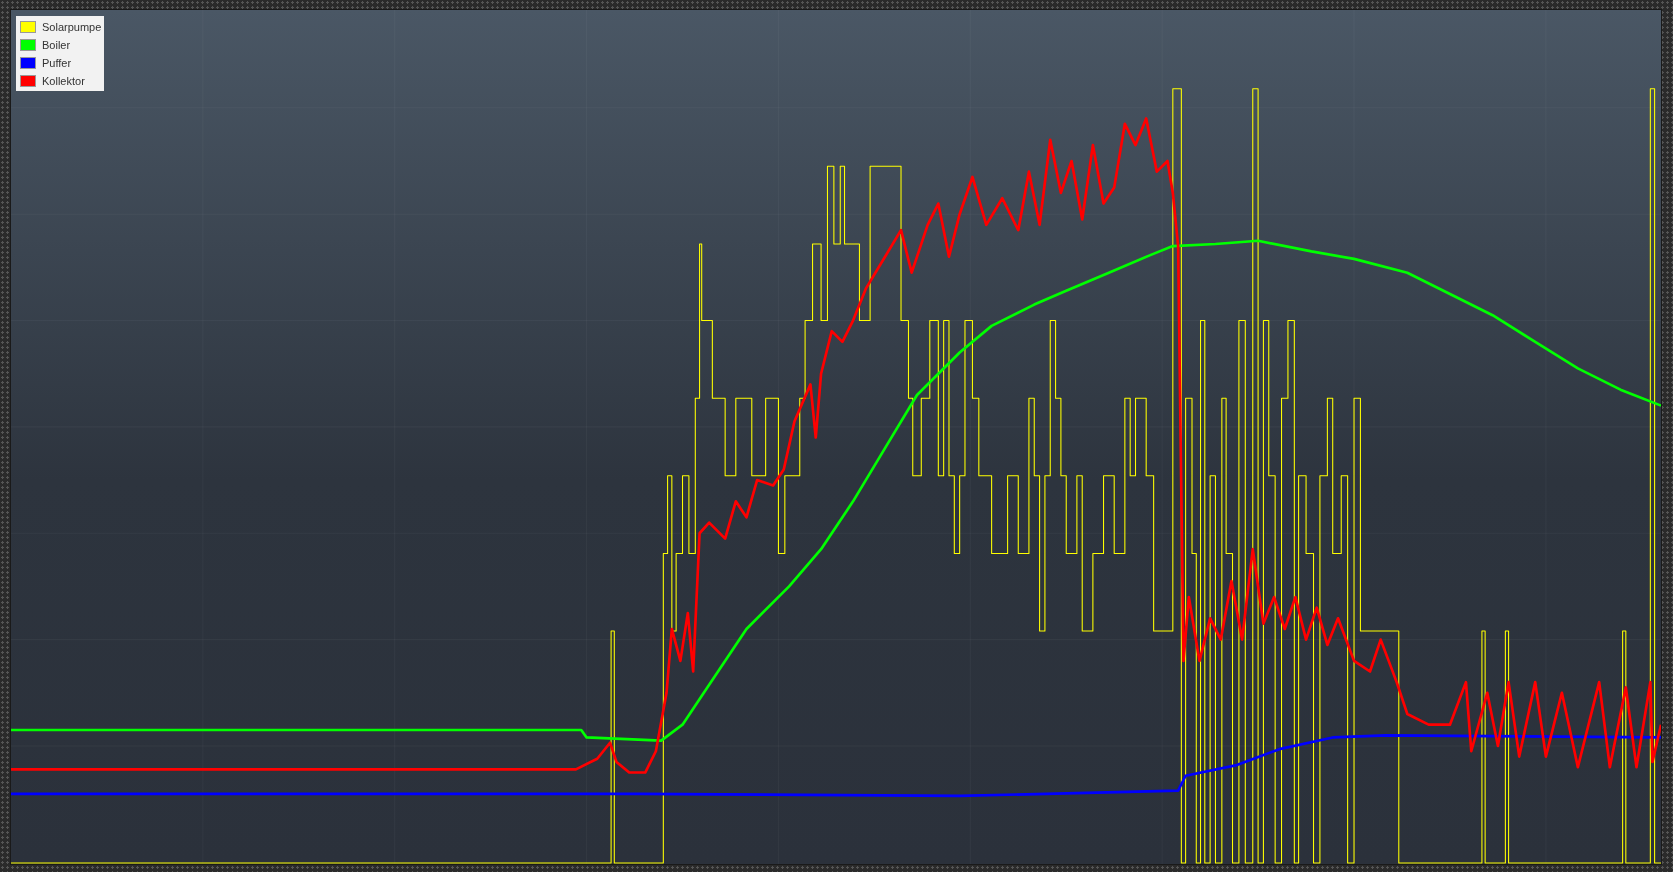 The width and height of the screenshot is (1673, 872). What do you see at coordinates (56, 44) in the screenshot?
I see `legend-label: Boiler` at bounding box center [56, 44].